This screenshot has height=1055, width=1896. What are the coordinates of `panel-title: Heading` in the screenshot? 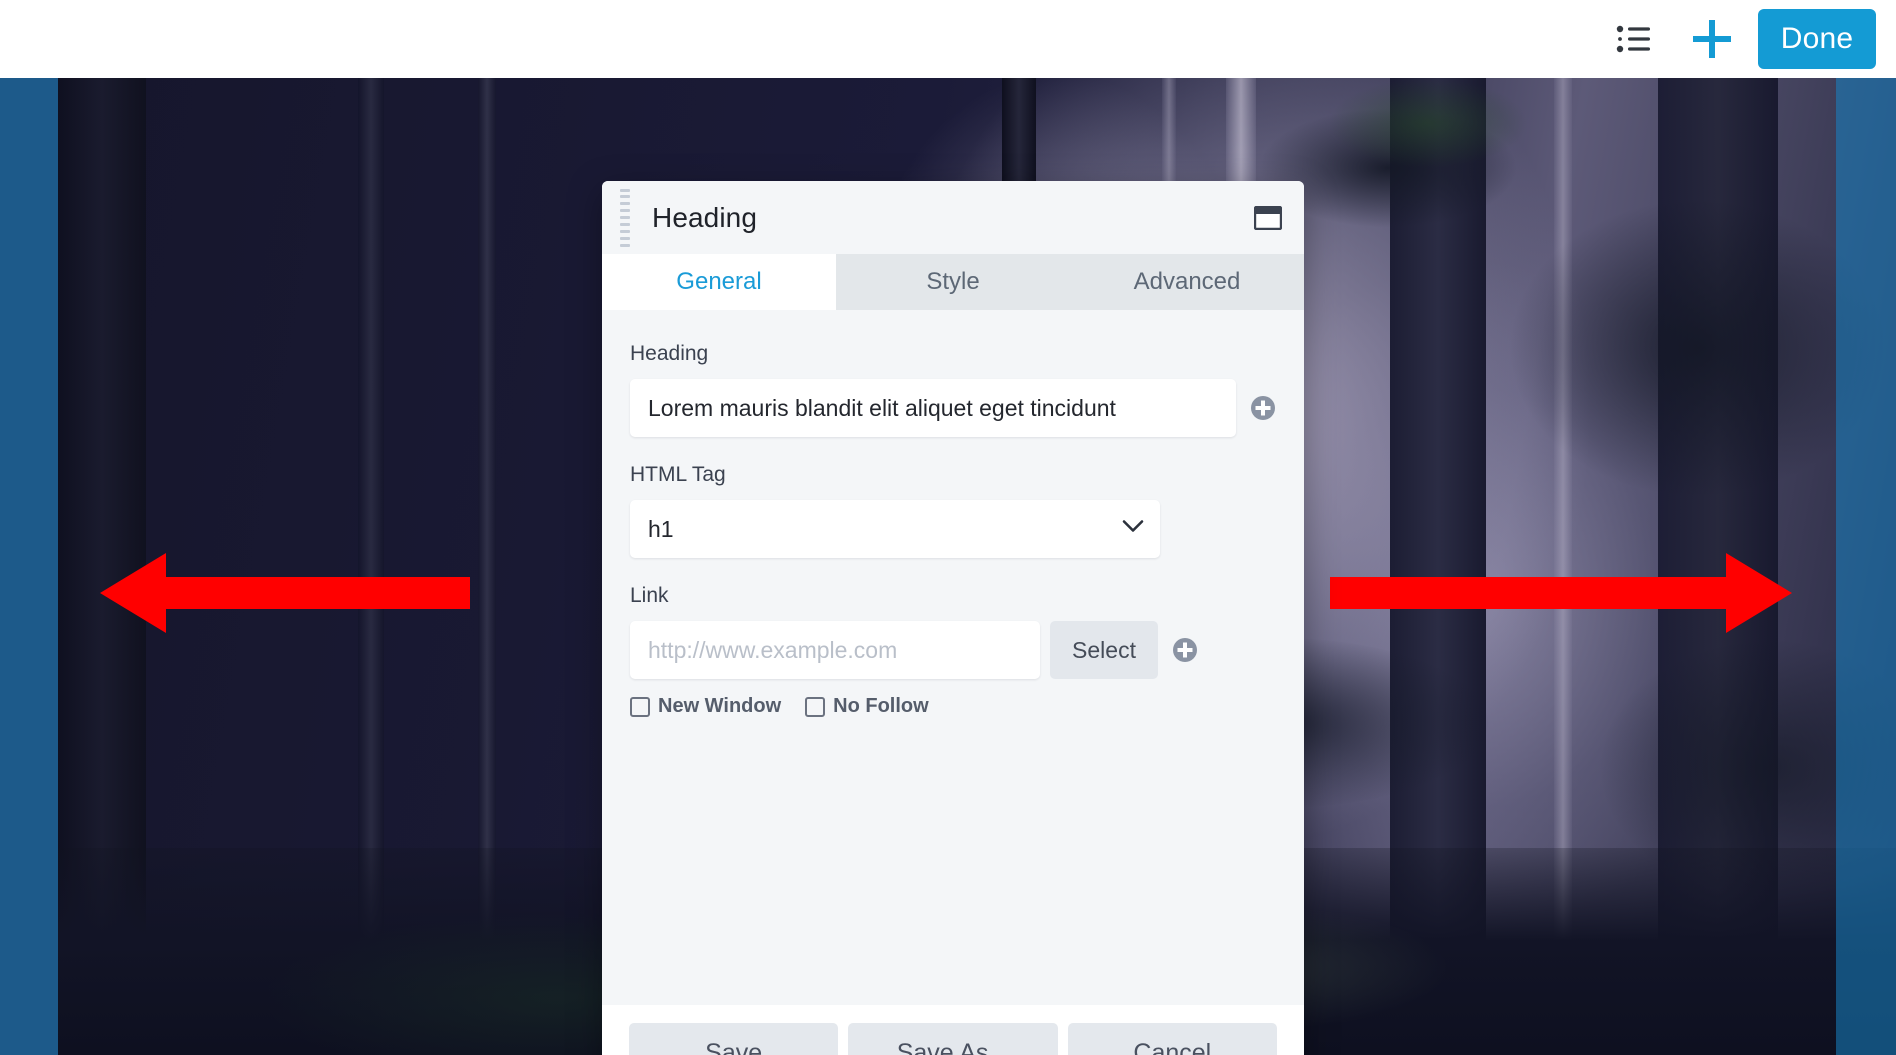 It's located at (705, 217).